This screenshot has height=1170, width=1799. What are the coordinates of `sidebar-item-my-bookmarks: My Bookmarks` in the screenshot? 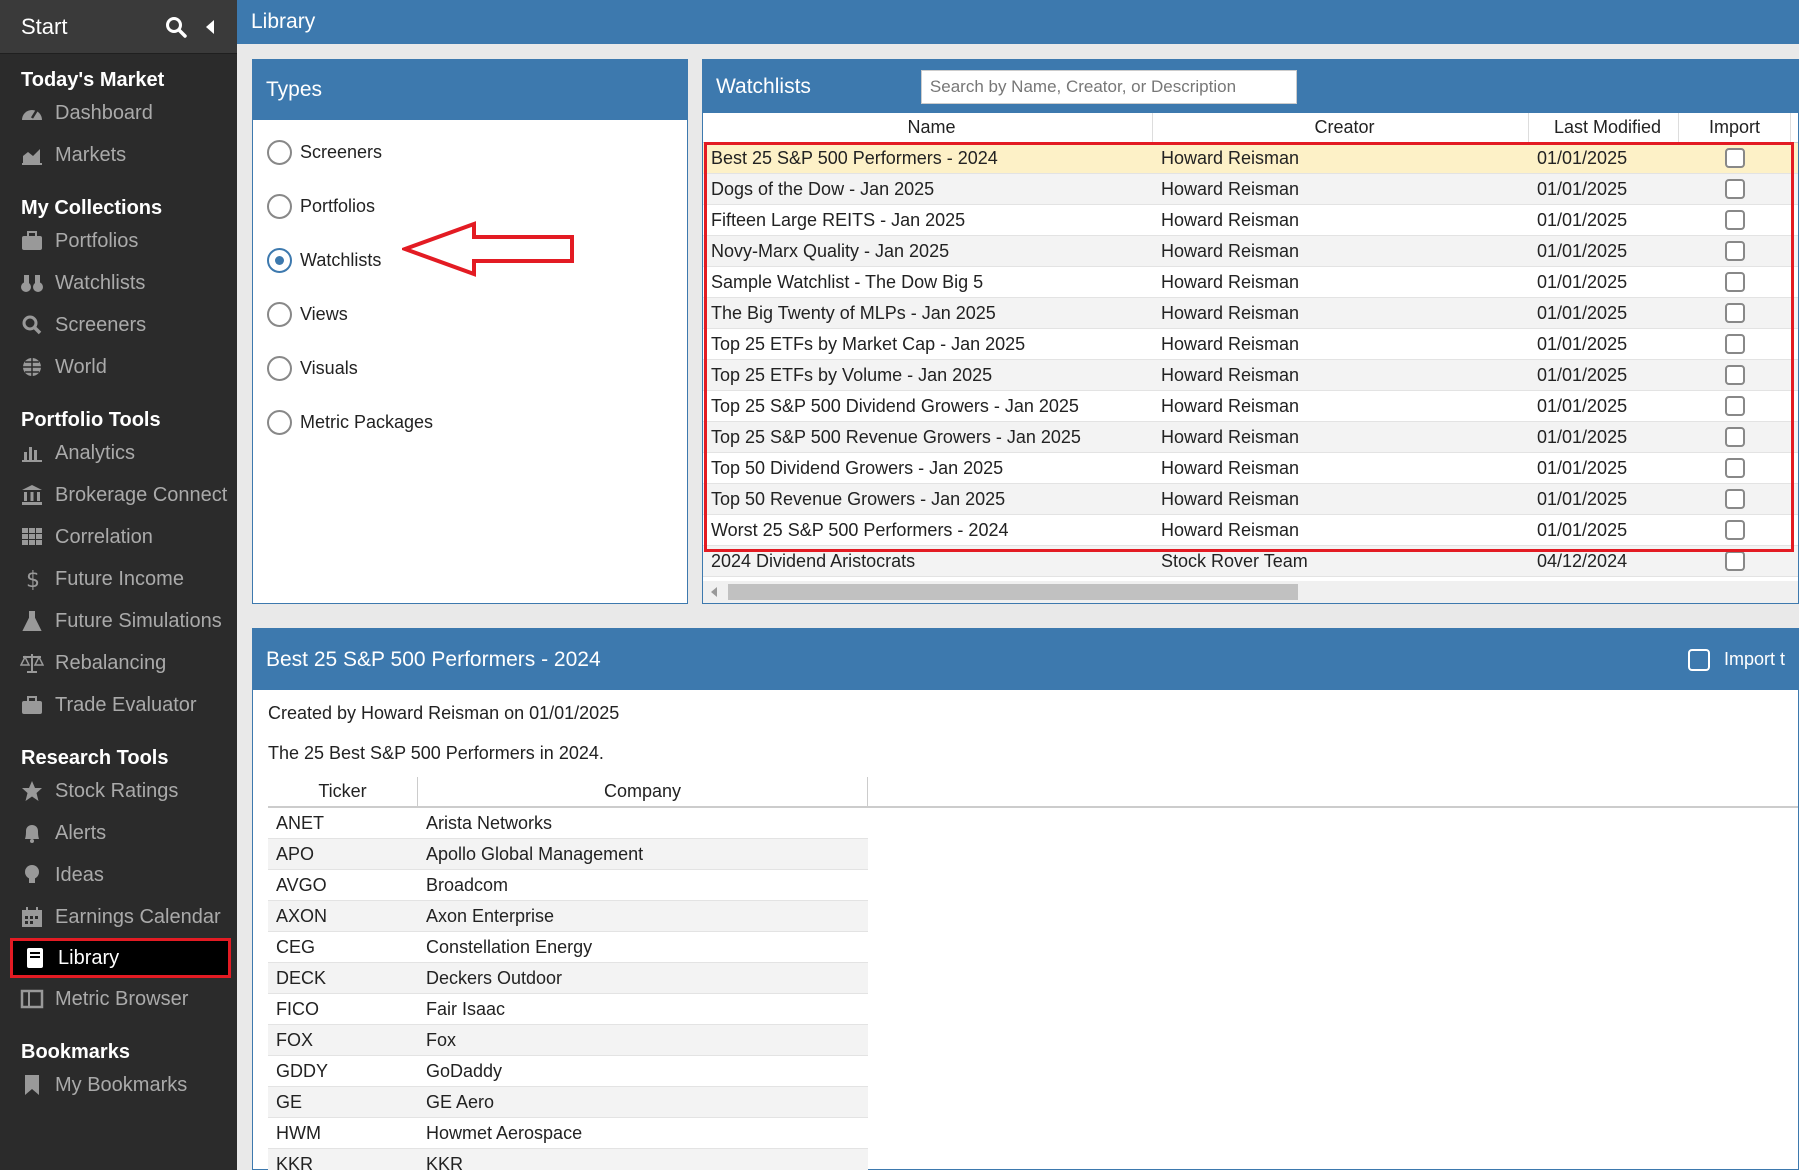 It's located at (118, 1085).